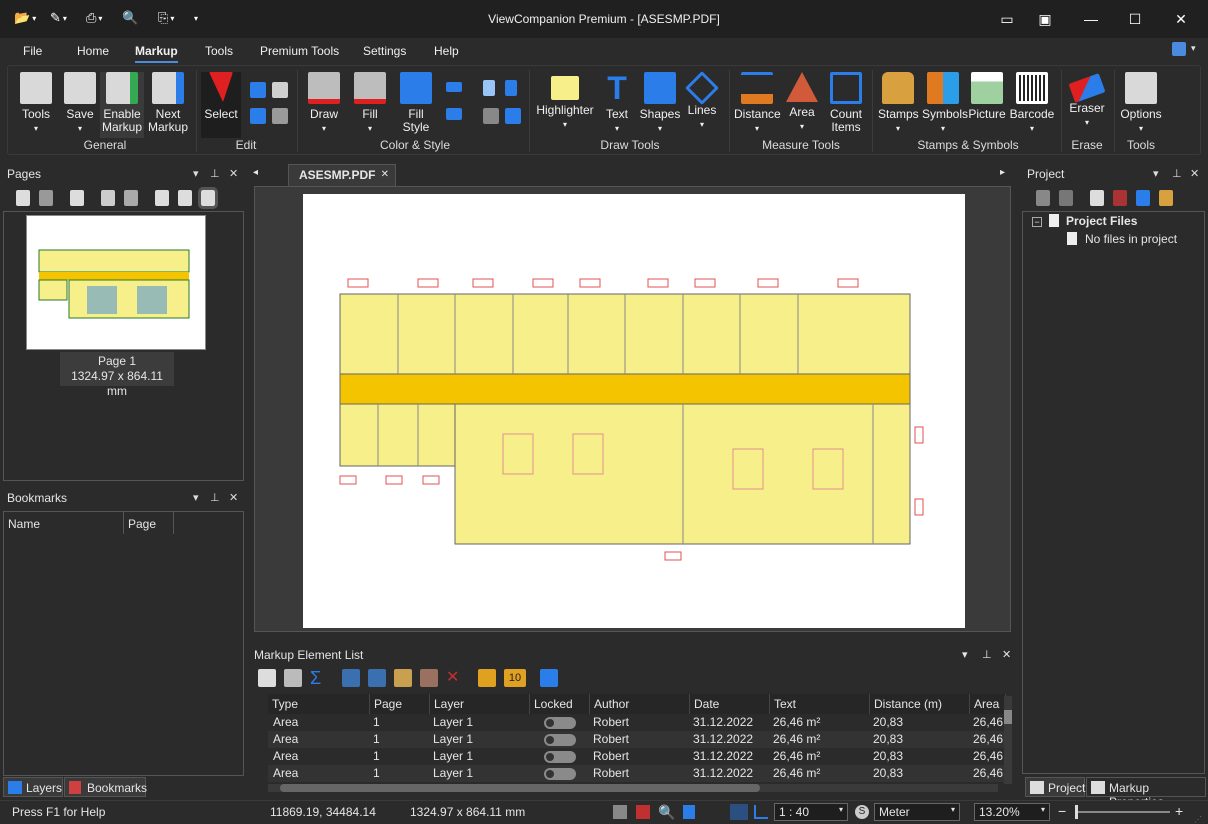 Image resolution: width=1208 pixels, height=824 pixels. Describe the element at coordinates (293, 678) in the screenshot. I see `export-excel-icon` at that location.